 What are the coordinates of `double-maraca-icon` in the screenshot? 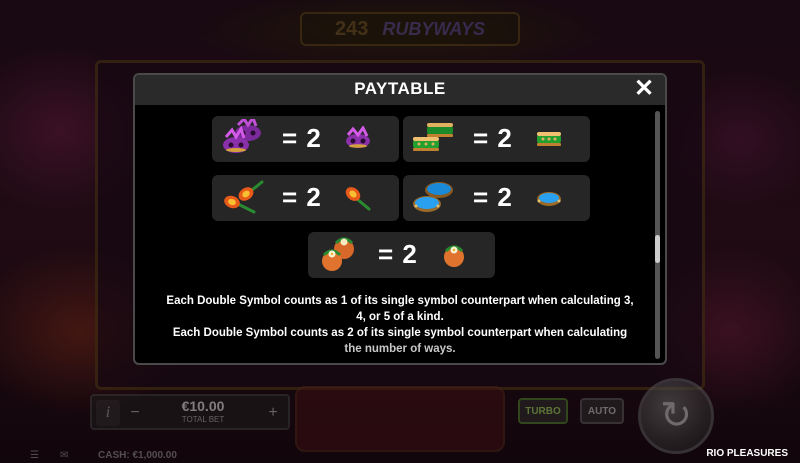 It's located at (244, 197).